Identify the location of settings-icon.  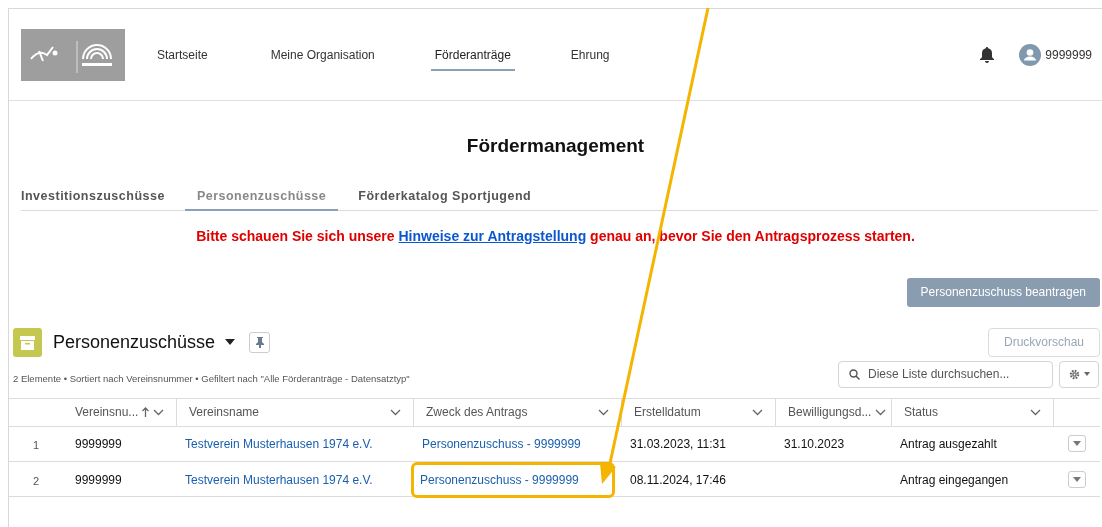
(1074, 374).